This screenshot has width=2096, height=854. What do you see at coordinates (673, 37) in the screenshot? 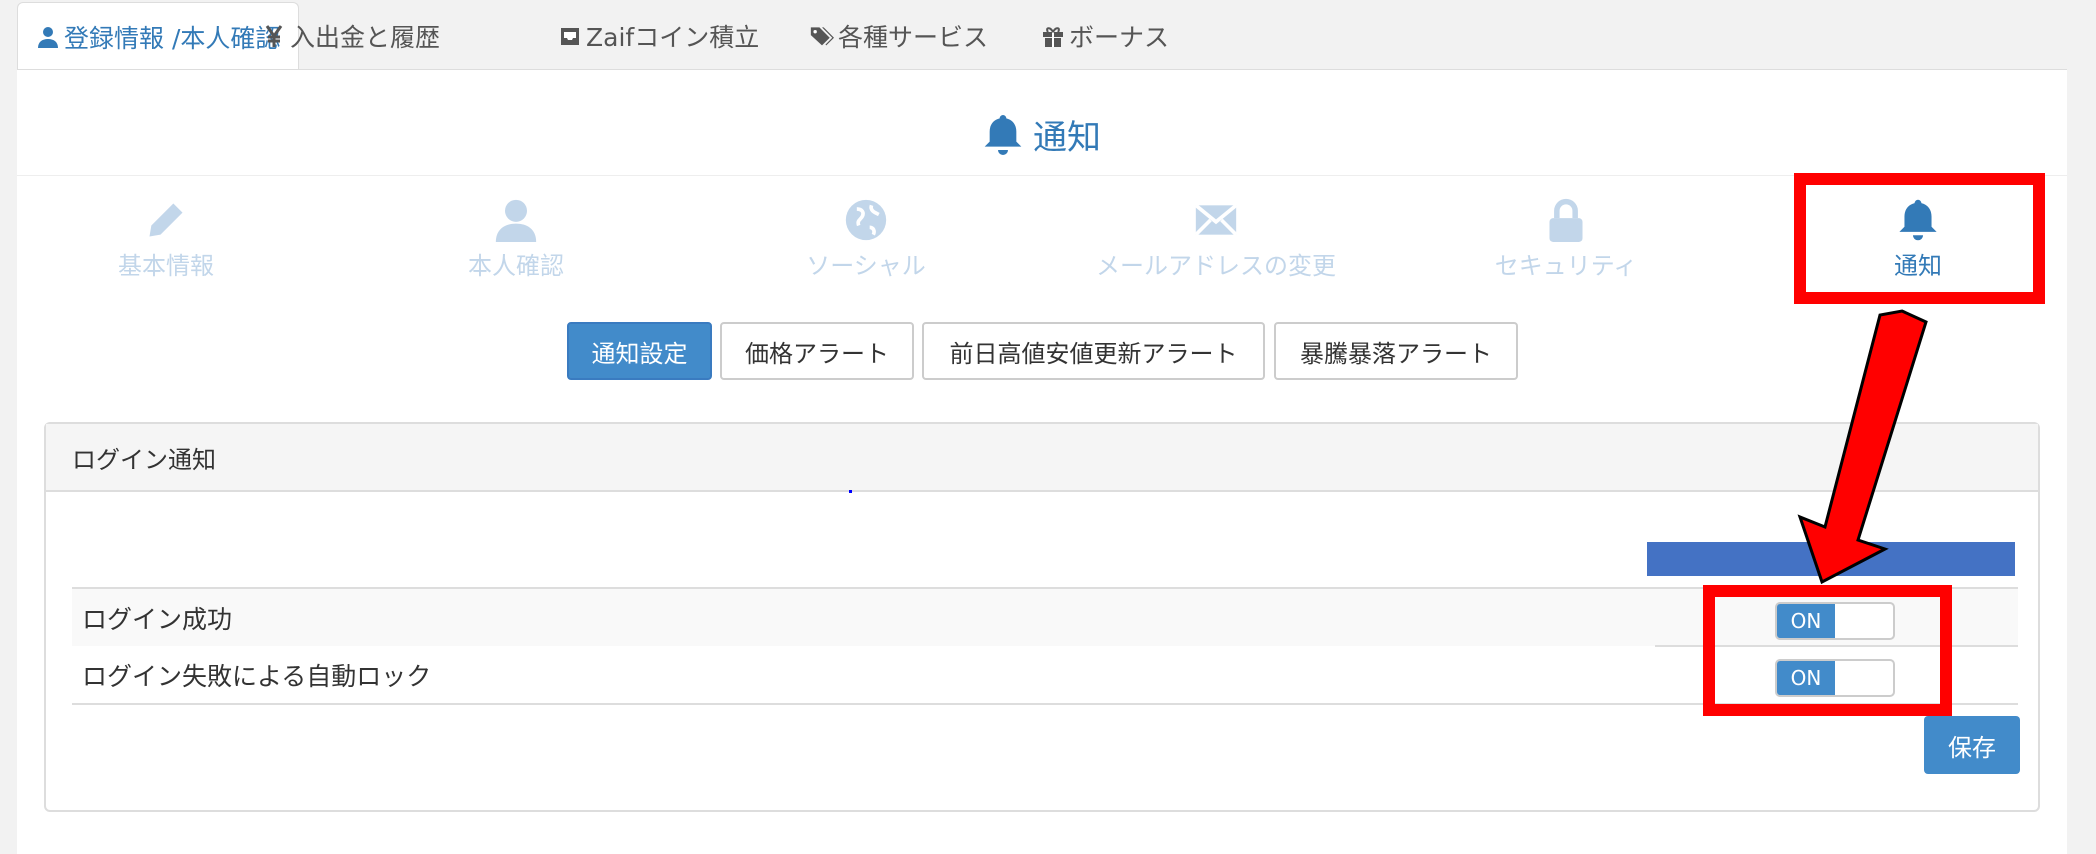
I see `tab-label: Zaifコイン積立` at bounding box center [673, 37].